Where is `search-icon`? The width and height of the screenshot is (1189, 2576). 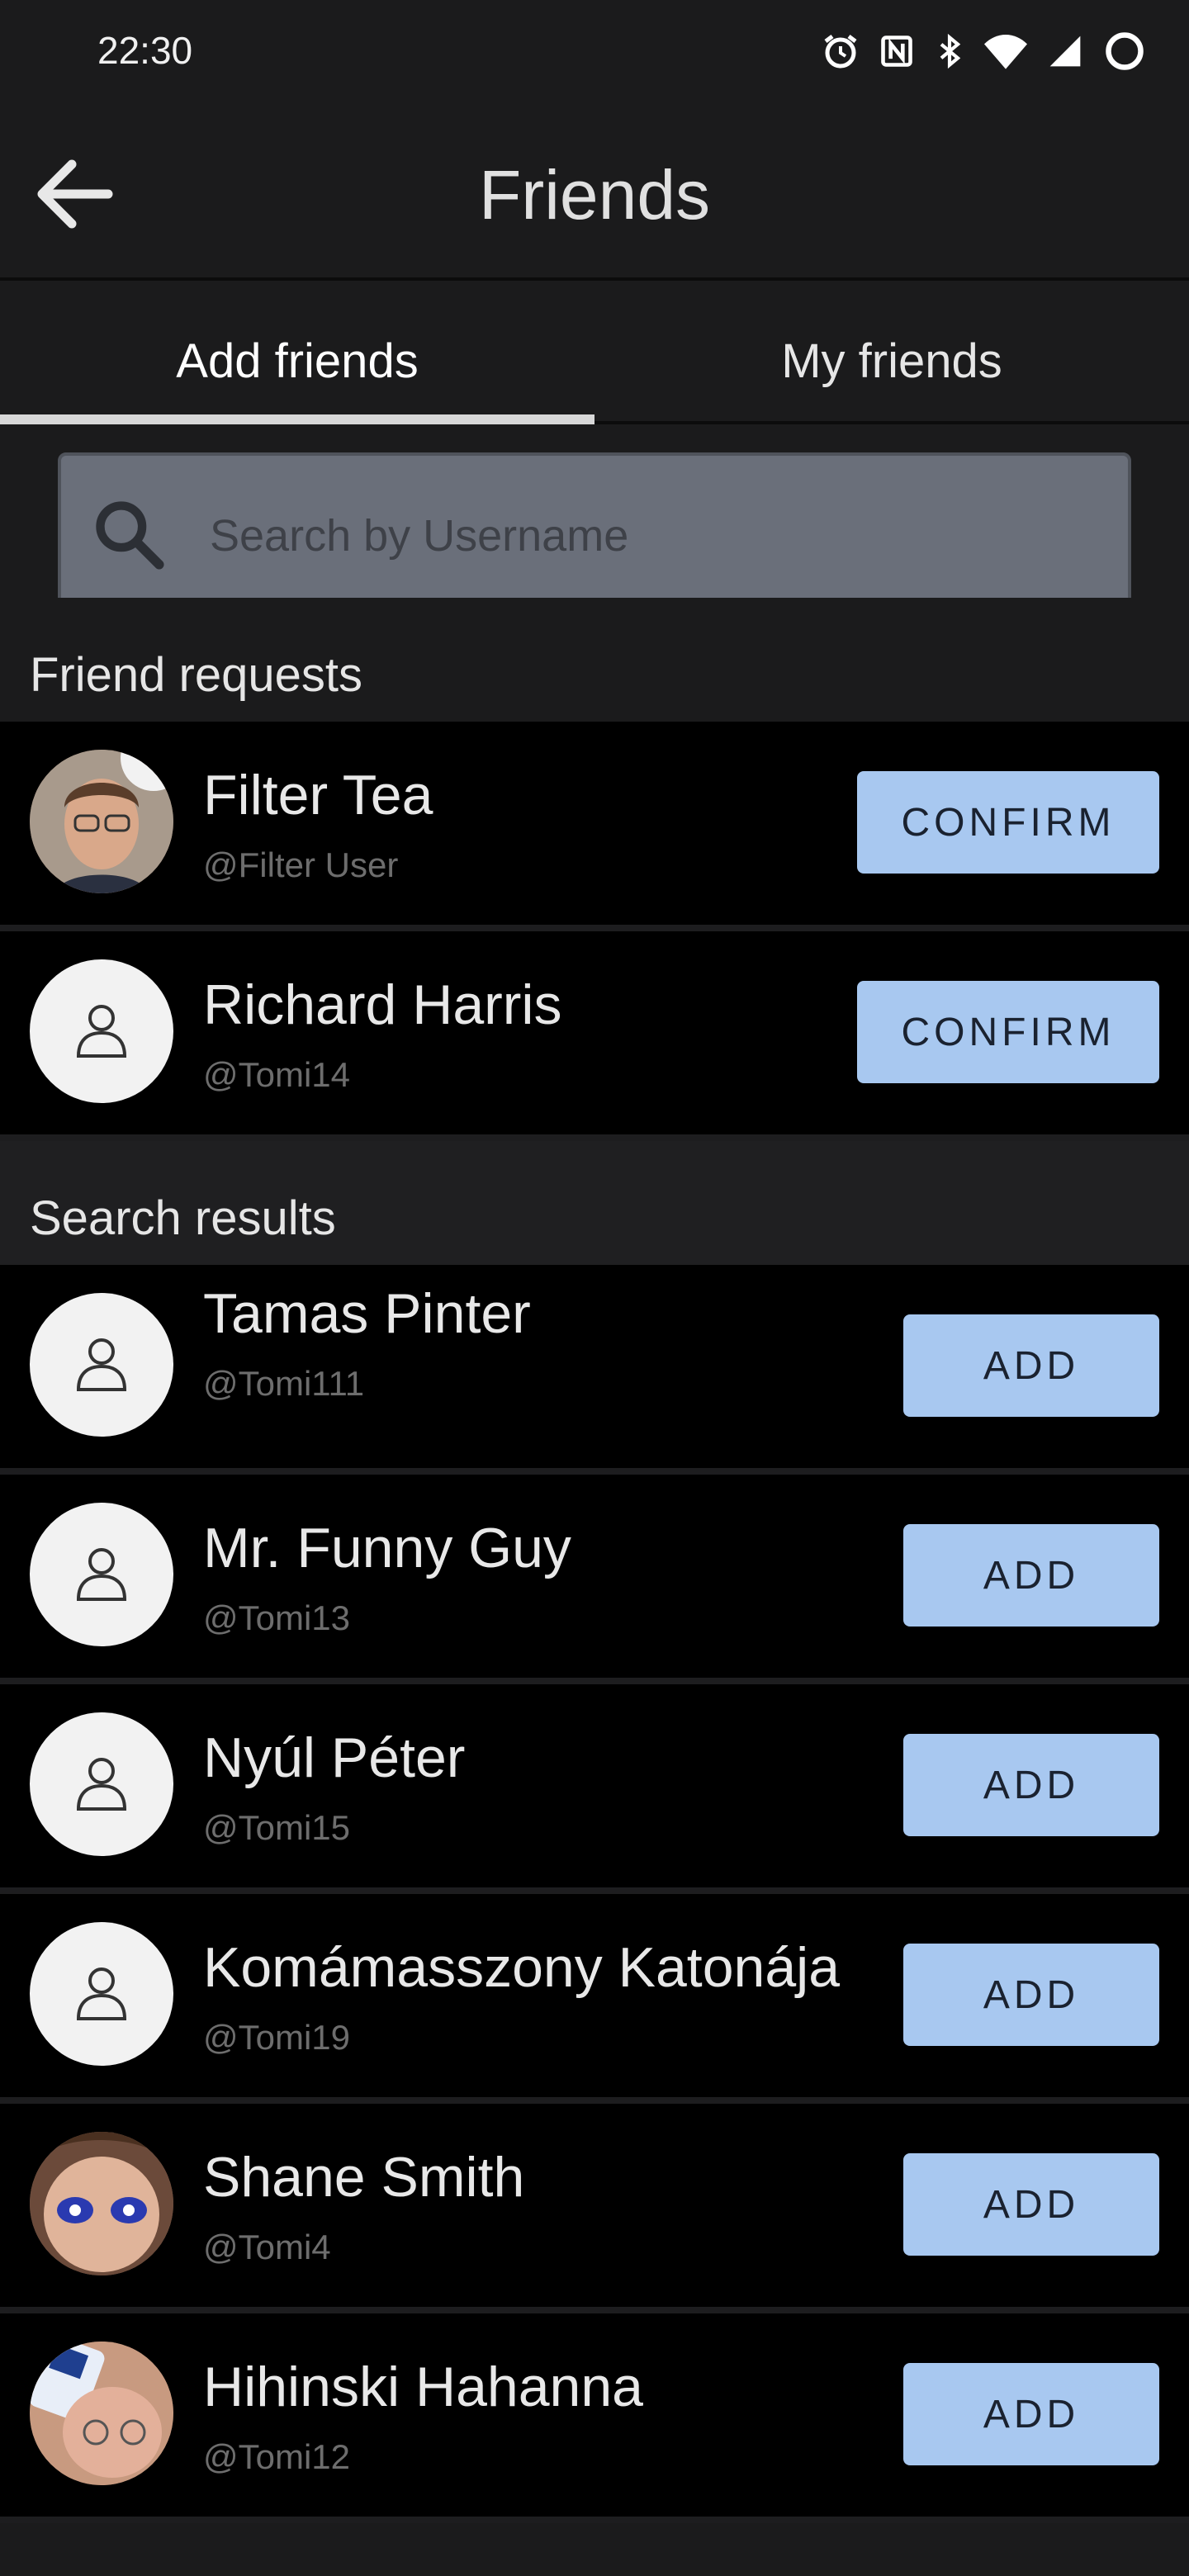
search-icon is located at coordinates (129, 536).